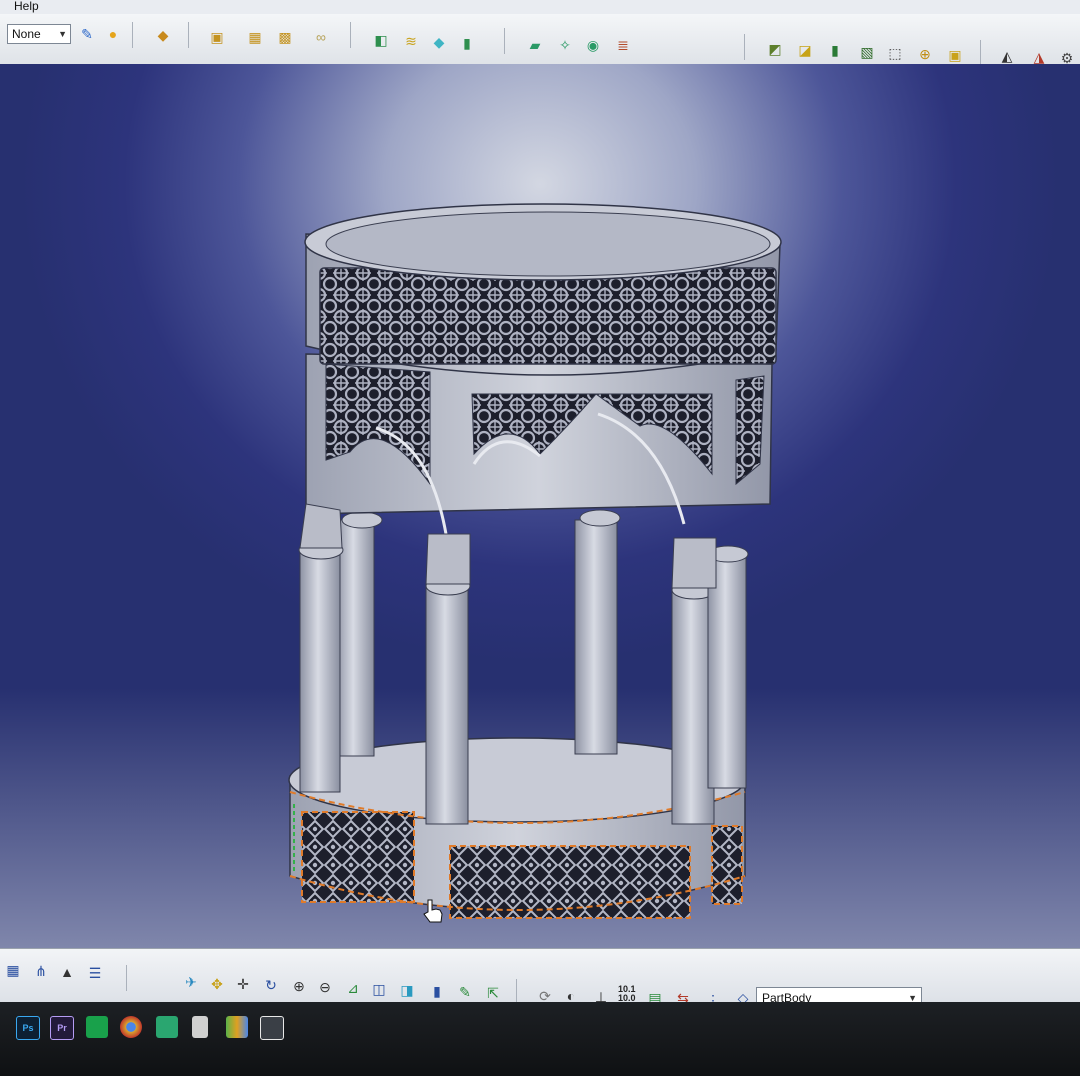 Image resolution: width=1080 pixels, height=1076 pixels. What do you see at coordinates (535, 45) in the screenshot?
I see `sketch-plane-icon: ▰` at bounding box center [535, 45].